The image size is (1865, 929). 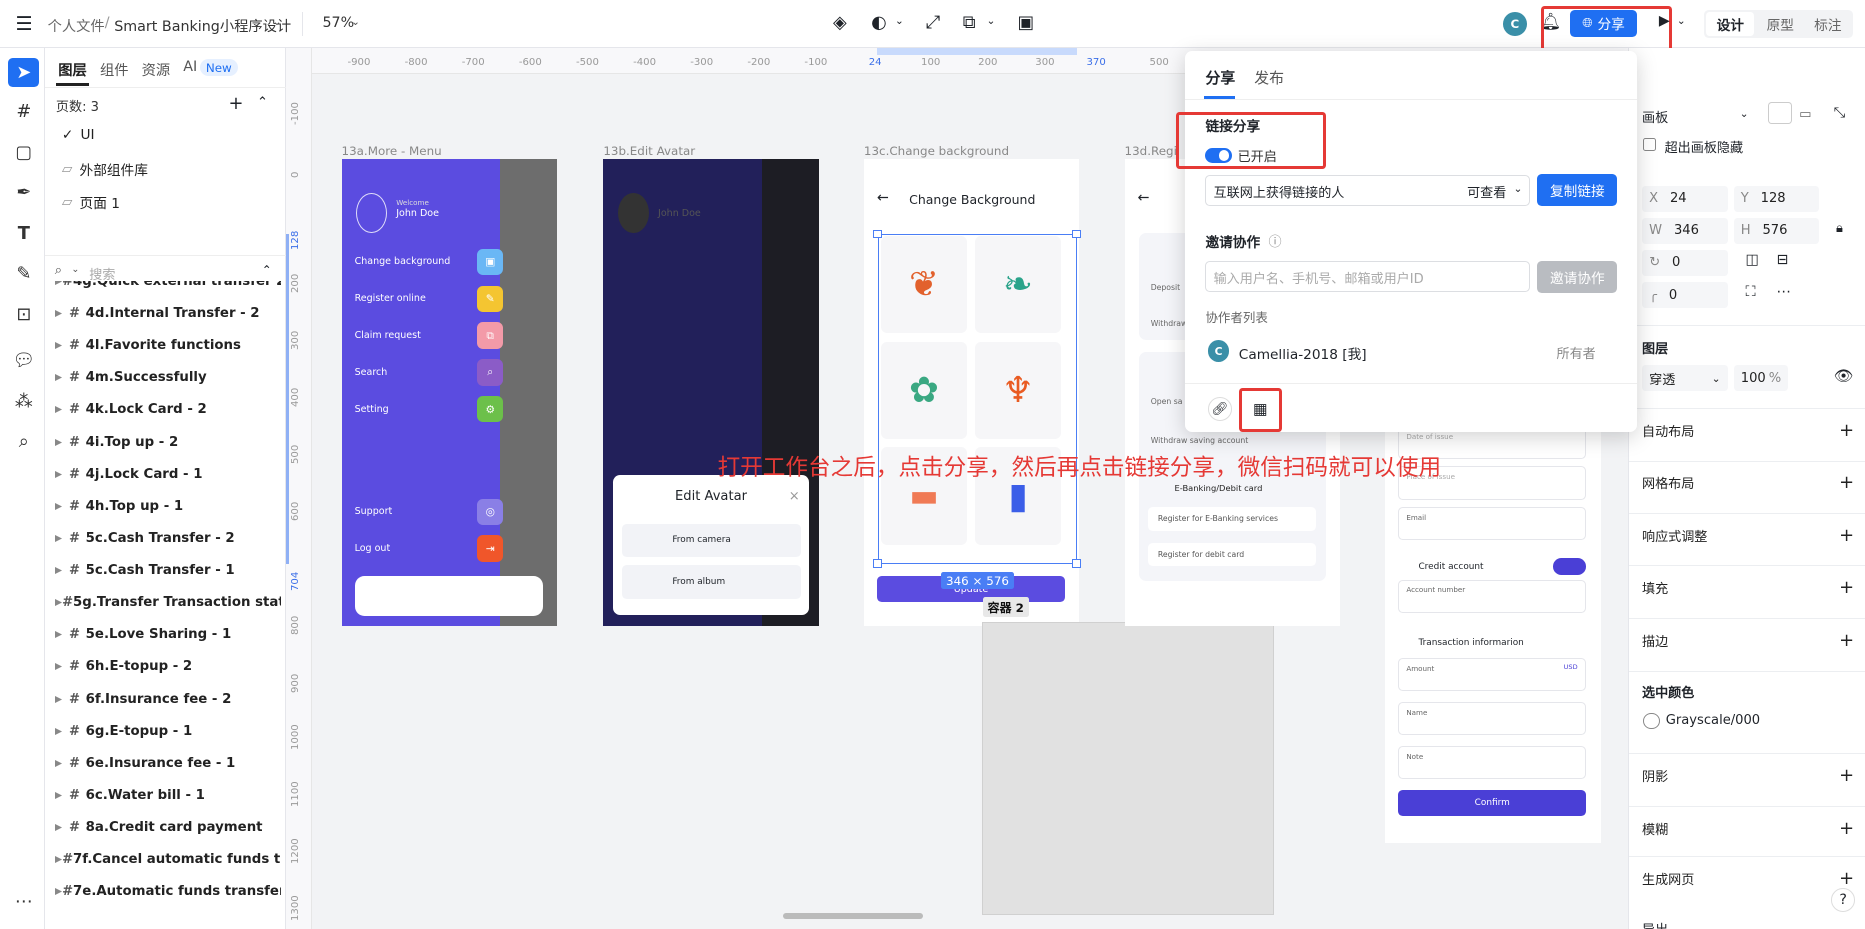 I want to click on w-input: W 346, so click(x=1684, y=230).